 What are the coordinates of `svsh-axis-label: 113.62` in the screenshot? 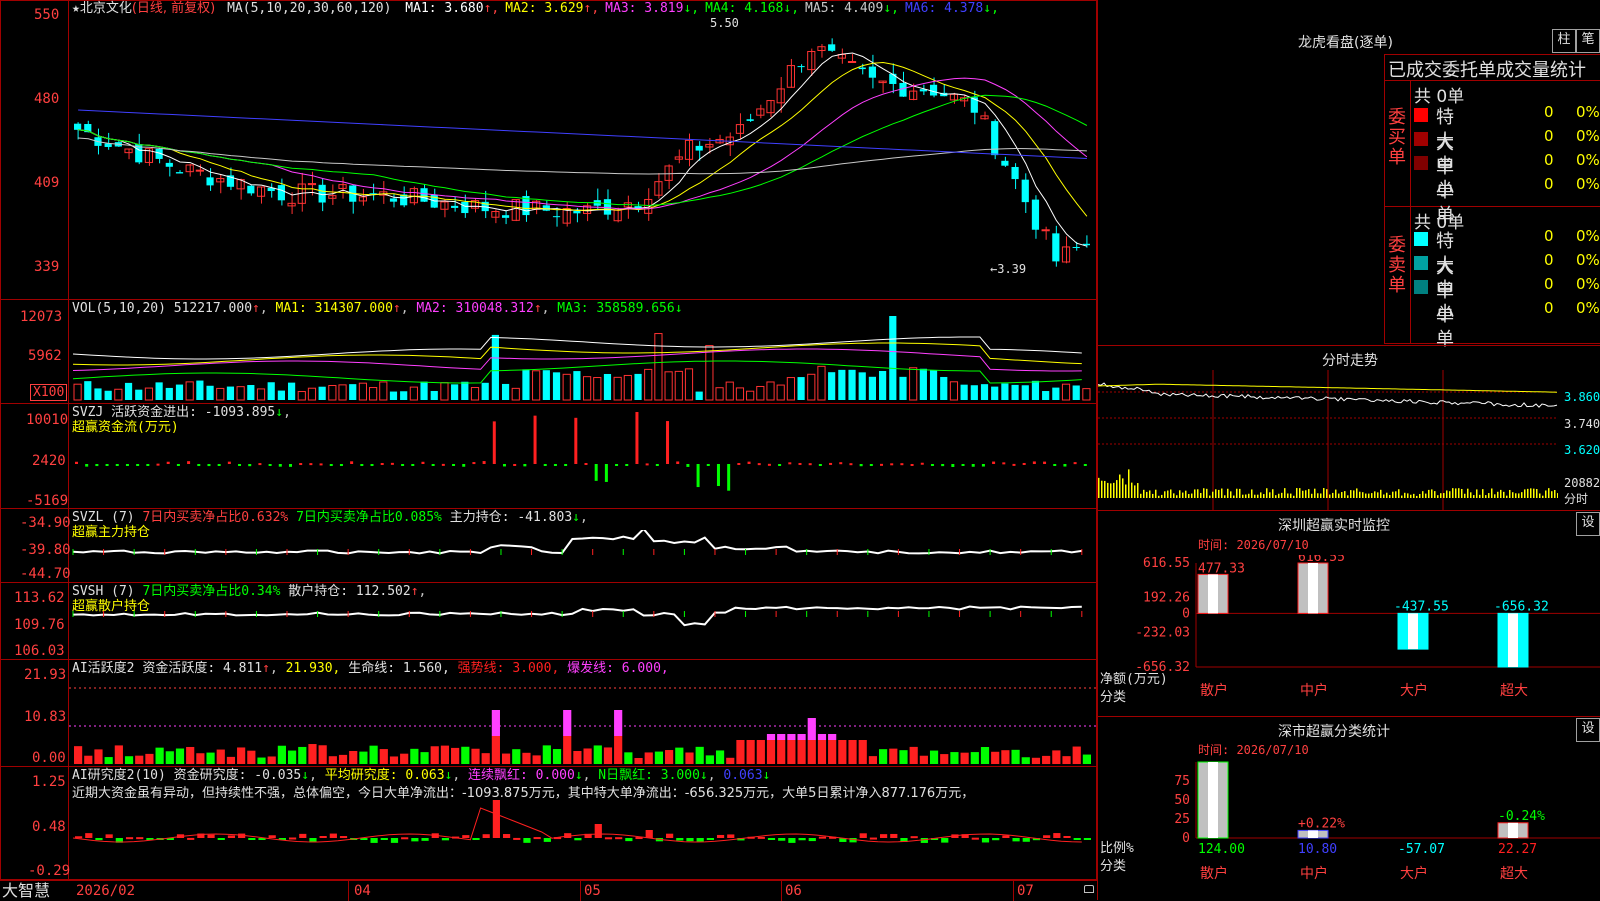 It's located at (39, 598).